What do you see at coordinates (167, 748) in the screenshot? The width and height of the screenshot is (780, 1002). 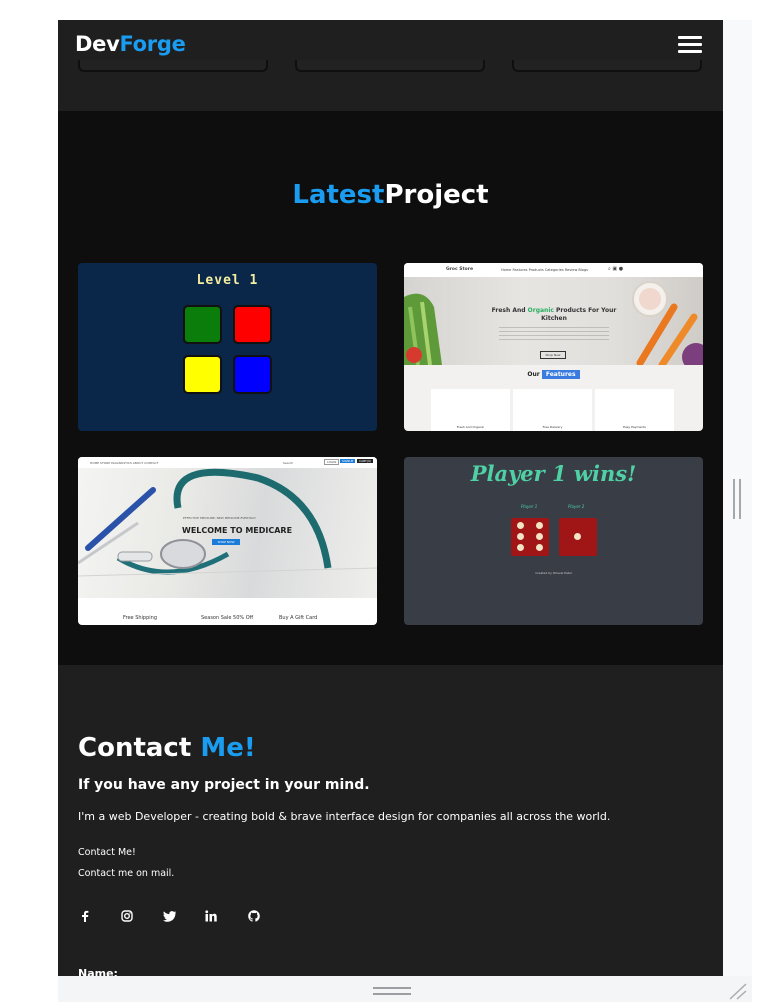 I see `contact-title: Contact Me!` at bounding box center [167, 748].